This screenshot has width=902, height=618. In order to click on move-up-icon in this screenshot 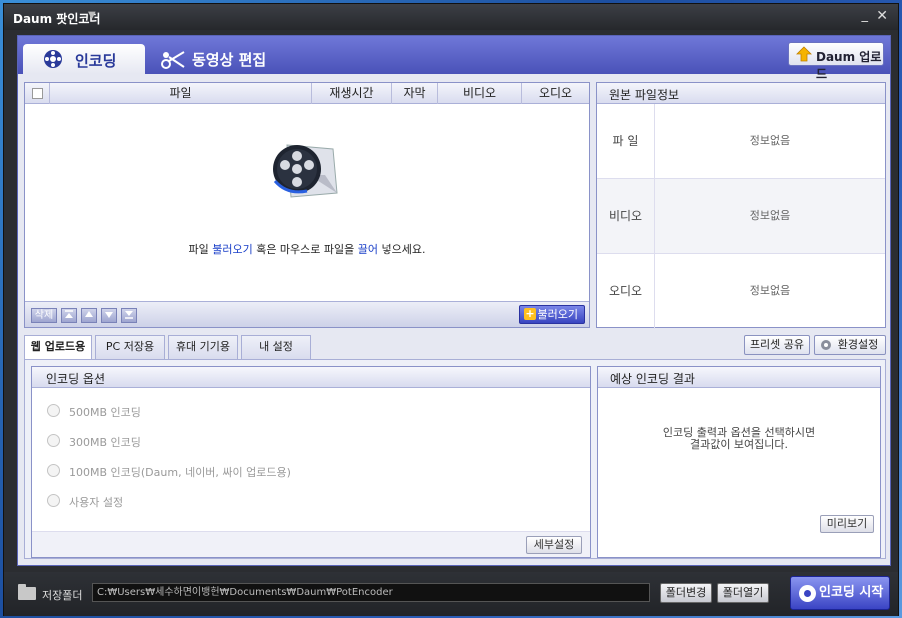, I will do `click(89, 314)`.